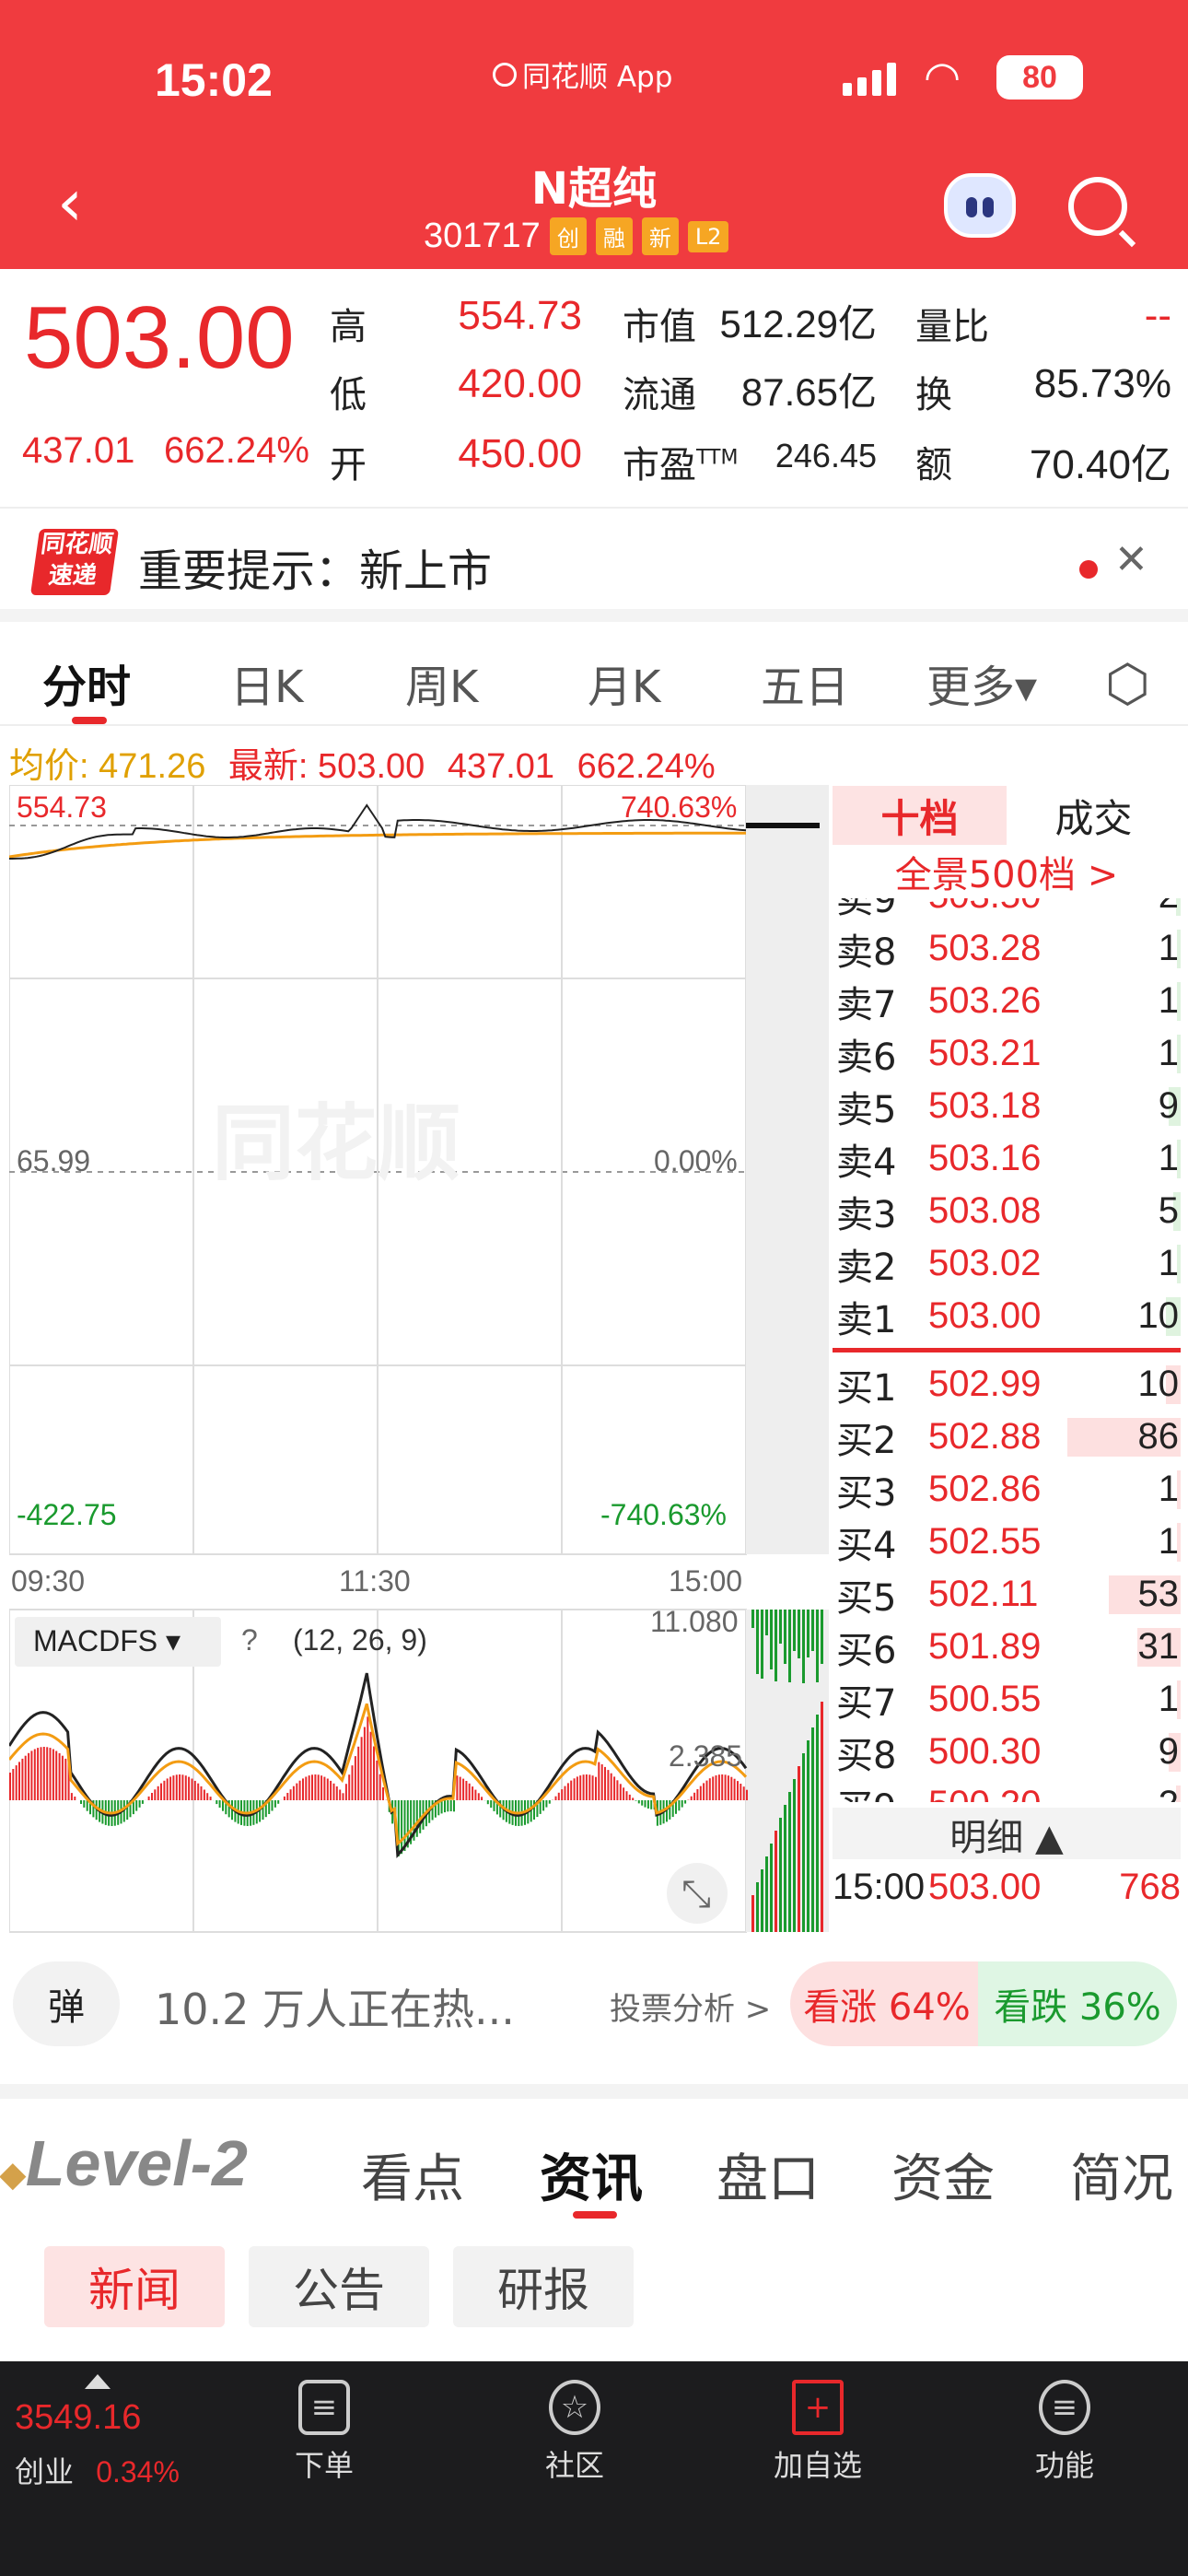 This screenshot has height=2576, width=1188. I want to click on y-mid-label: 65.99, so click(54, 1160).